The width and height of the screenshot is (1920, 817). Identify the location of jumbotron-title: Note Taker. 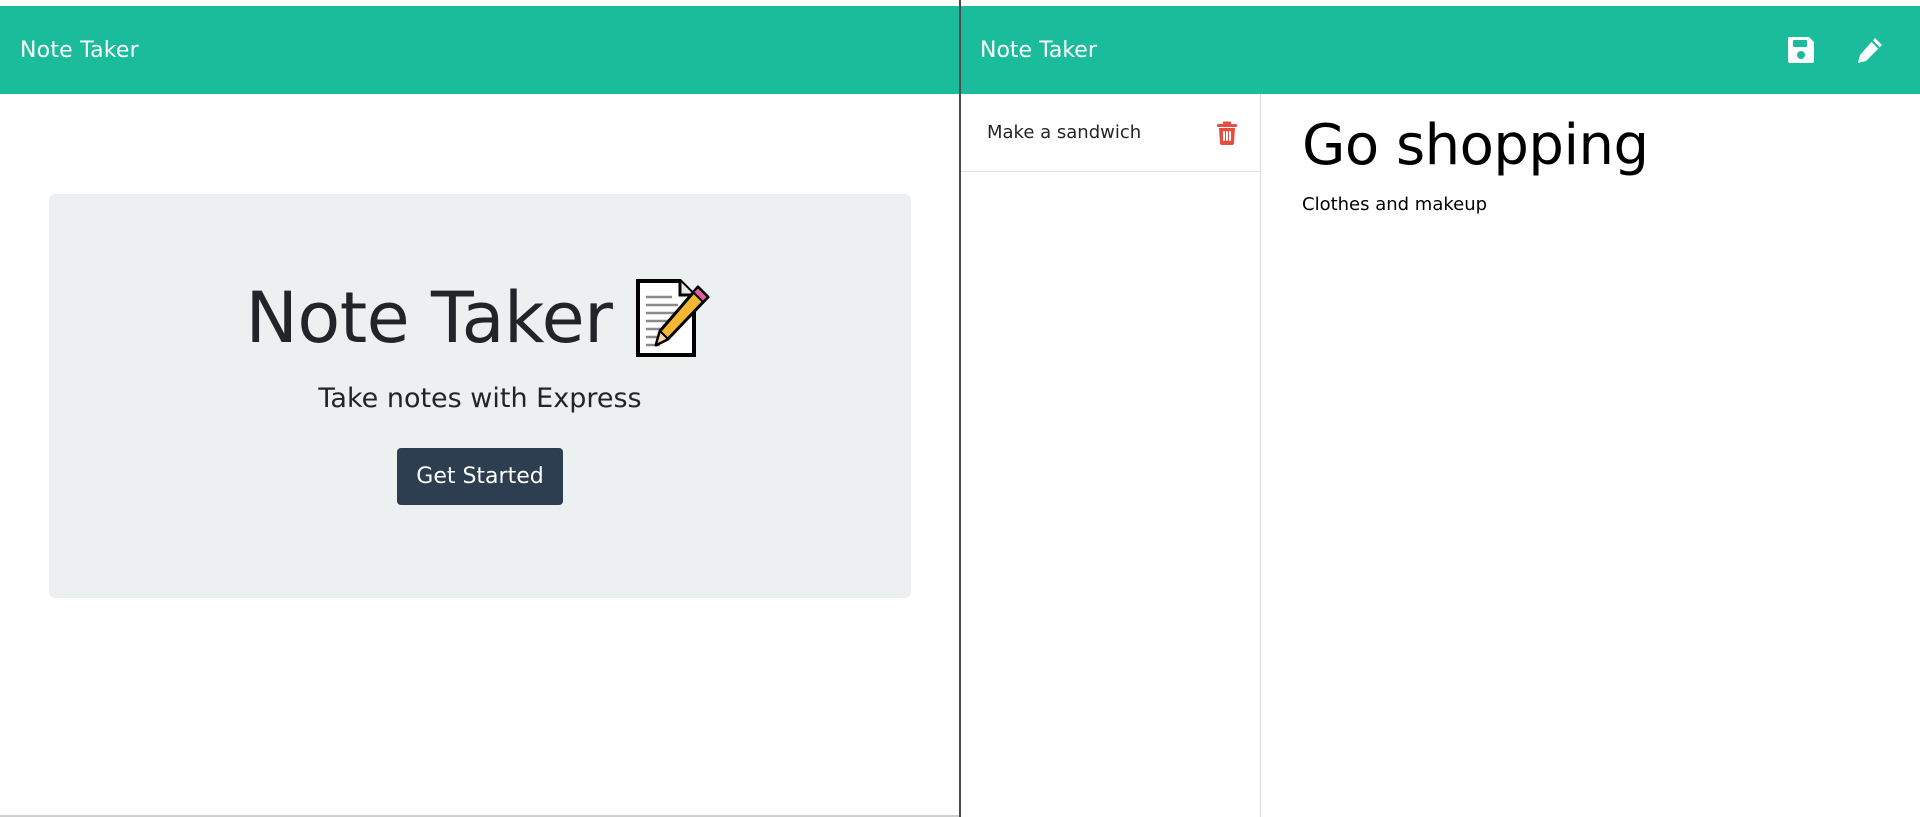
(429, 318).